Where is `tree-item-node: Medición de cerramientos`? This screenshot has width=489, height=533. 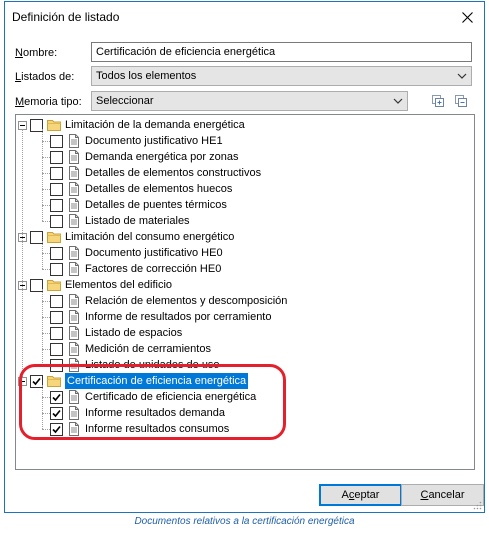
tree-item-node: Medición de cerramientos is located at coordinates (130, 349).